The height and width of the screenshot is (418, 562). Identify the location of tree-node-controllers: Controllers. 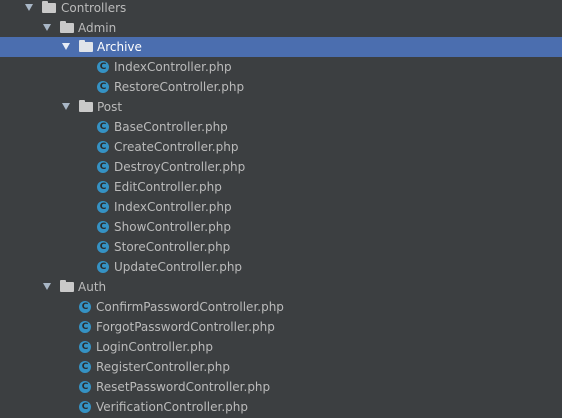
(281, 9).